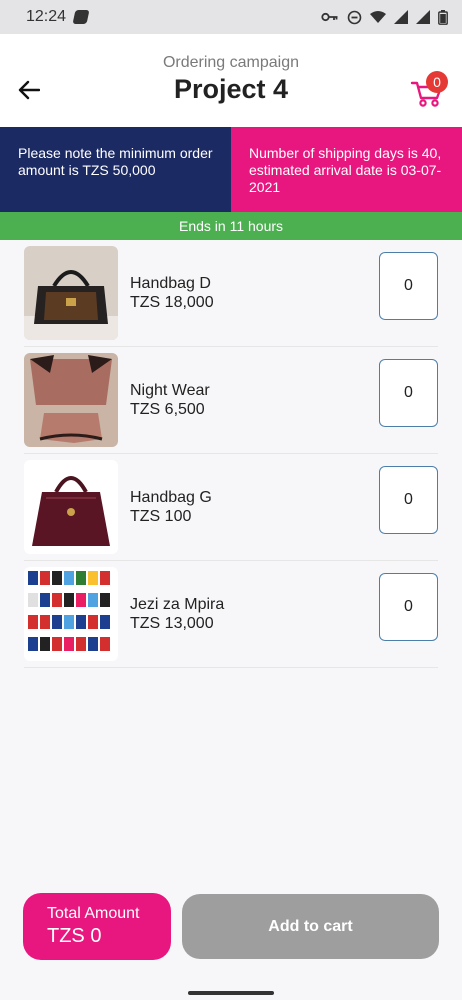 This screenshot has width=462, height=1000. What do you see at coordinates (71, 400) in the screenshot?
I see `product-image-night-wear` at bounding box center [71, 400].